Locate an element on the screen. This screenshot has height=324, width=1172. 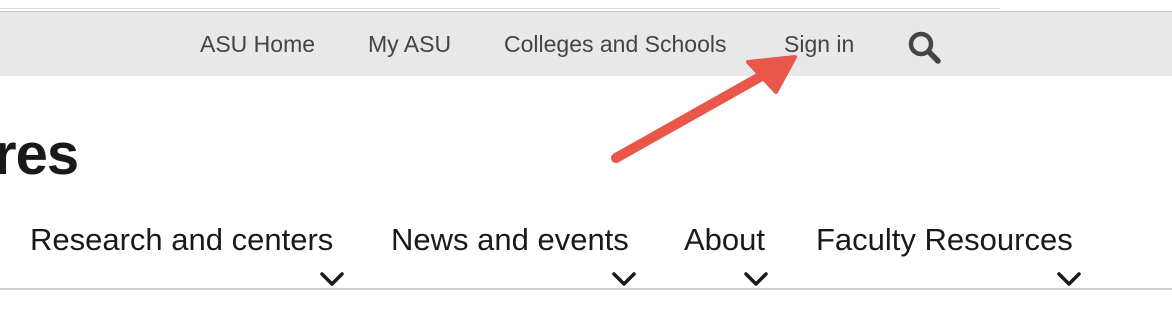
my-asu-link: My ASU is located at coordinates (409, 44).